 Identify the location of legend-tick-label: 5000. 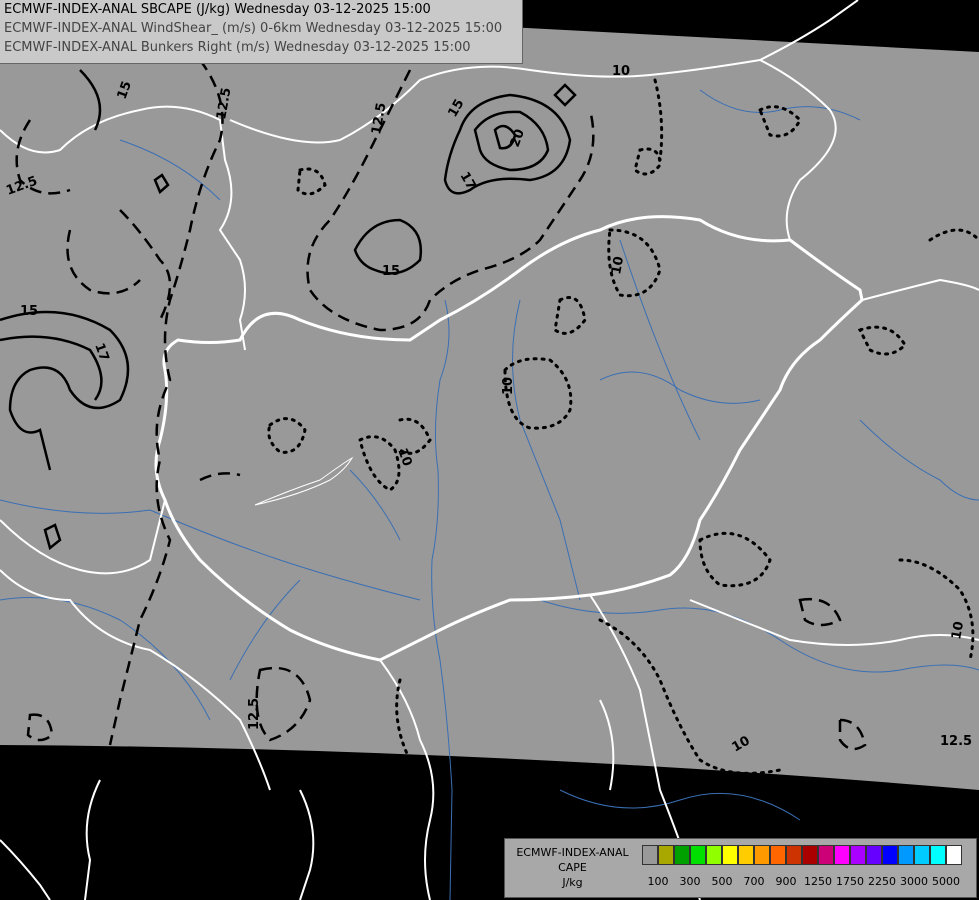
(946, 881).